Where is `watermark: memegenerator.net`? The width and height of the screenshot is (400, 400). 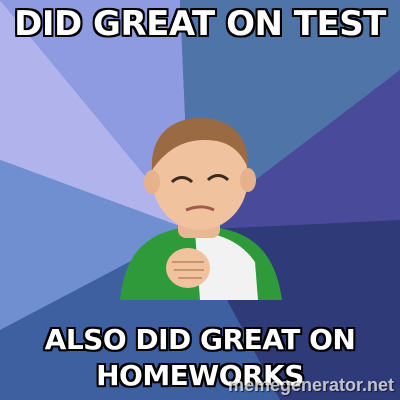 watermark: memegenerator.net is located at coordinates (310, 385).